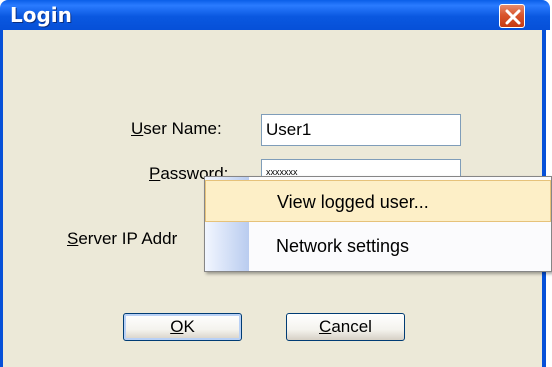  What do you see at coordinates (275, 15) in the screenshot?
I see `title-bar: Login` at bounding box center [275, 15].